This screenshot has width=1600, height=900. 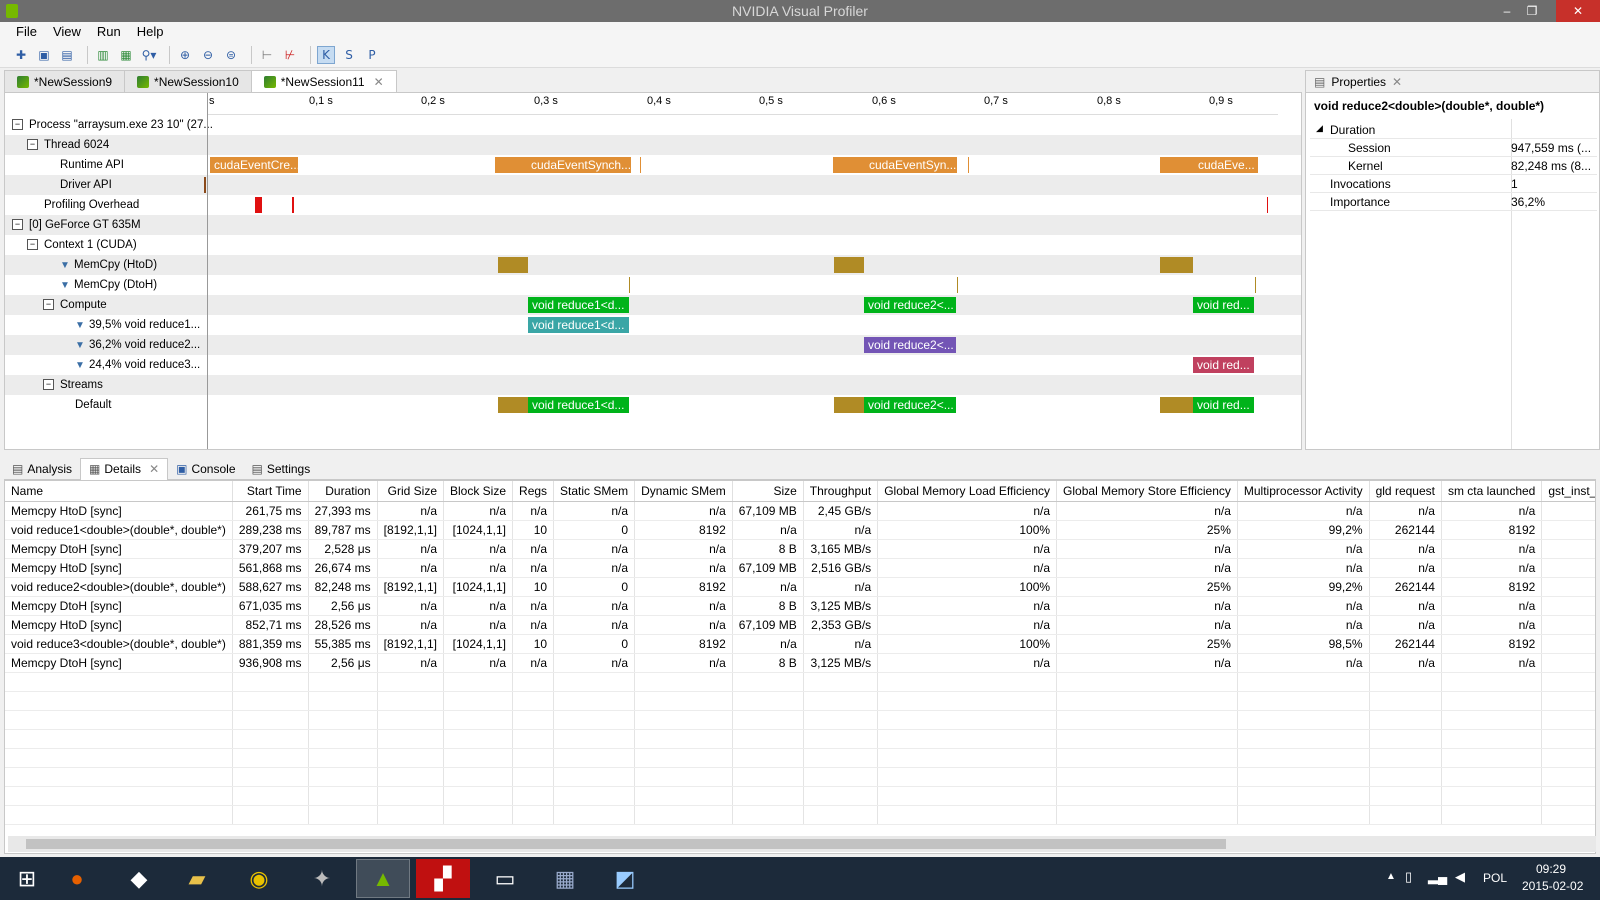 I want to click on column-header: Throughput, so click(x=841, y=491).